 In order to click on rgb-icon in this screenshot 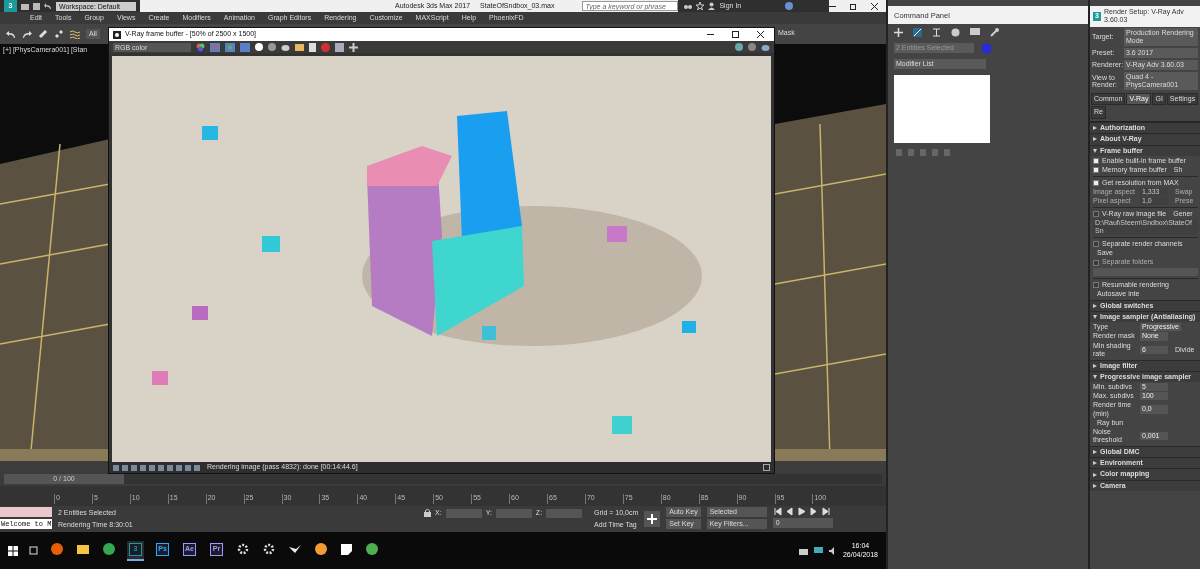, I will do `click(200, 47)`.